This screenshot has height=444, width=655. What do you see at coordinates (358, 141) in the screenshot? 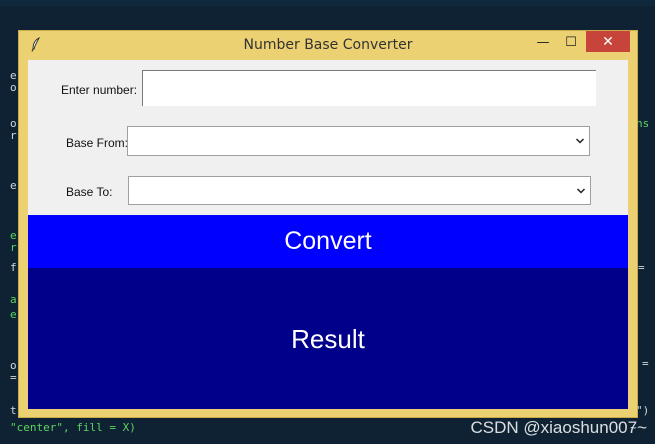
I see `base-from-select` at bounding box center [358, 141].